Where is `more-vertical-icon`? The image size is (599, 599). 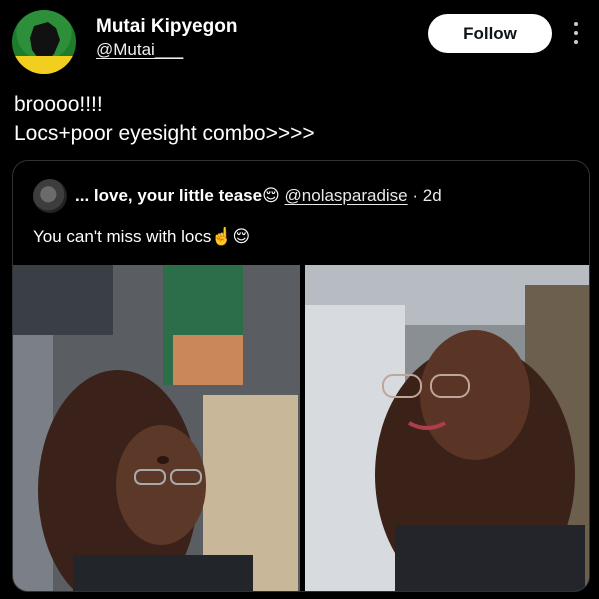 more-vertical-icon is located at coordinates (576, 33).